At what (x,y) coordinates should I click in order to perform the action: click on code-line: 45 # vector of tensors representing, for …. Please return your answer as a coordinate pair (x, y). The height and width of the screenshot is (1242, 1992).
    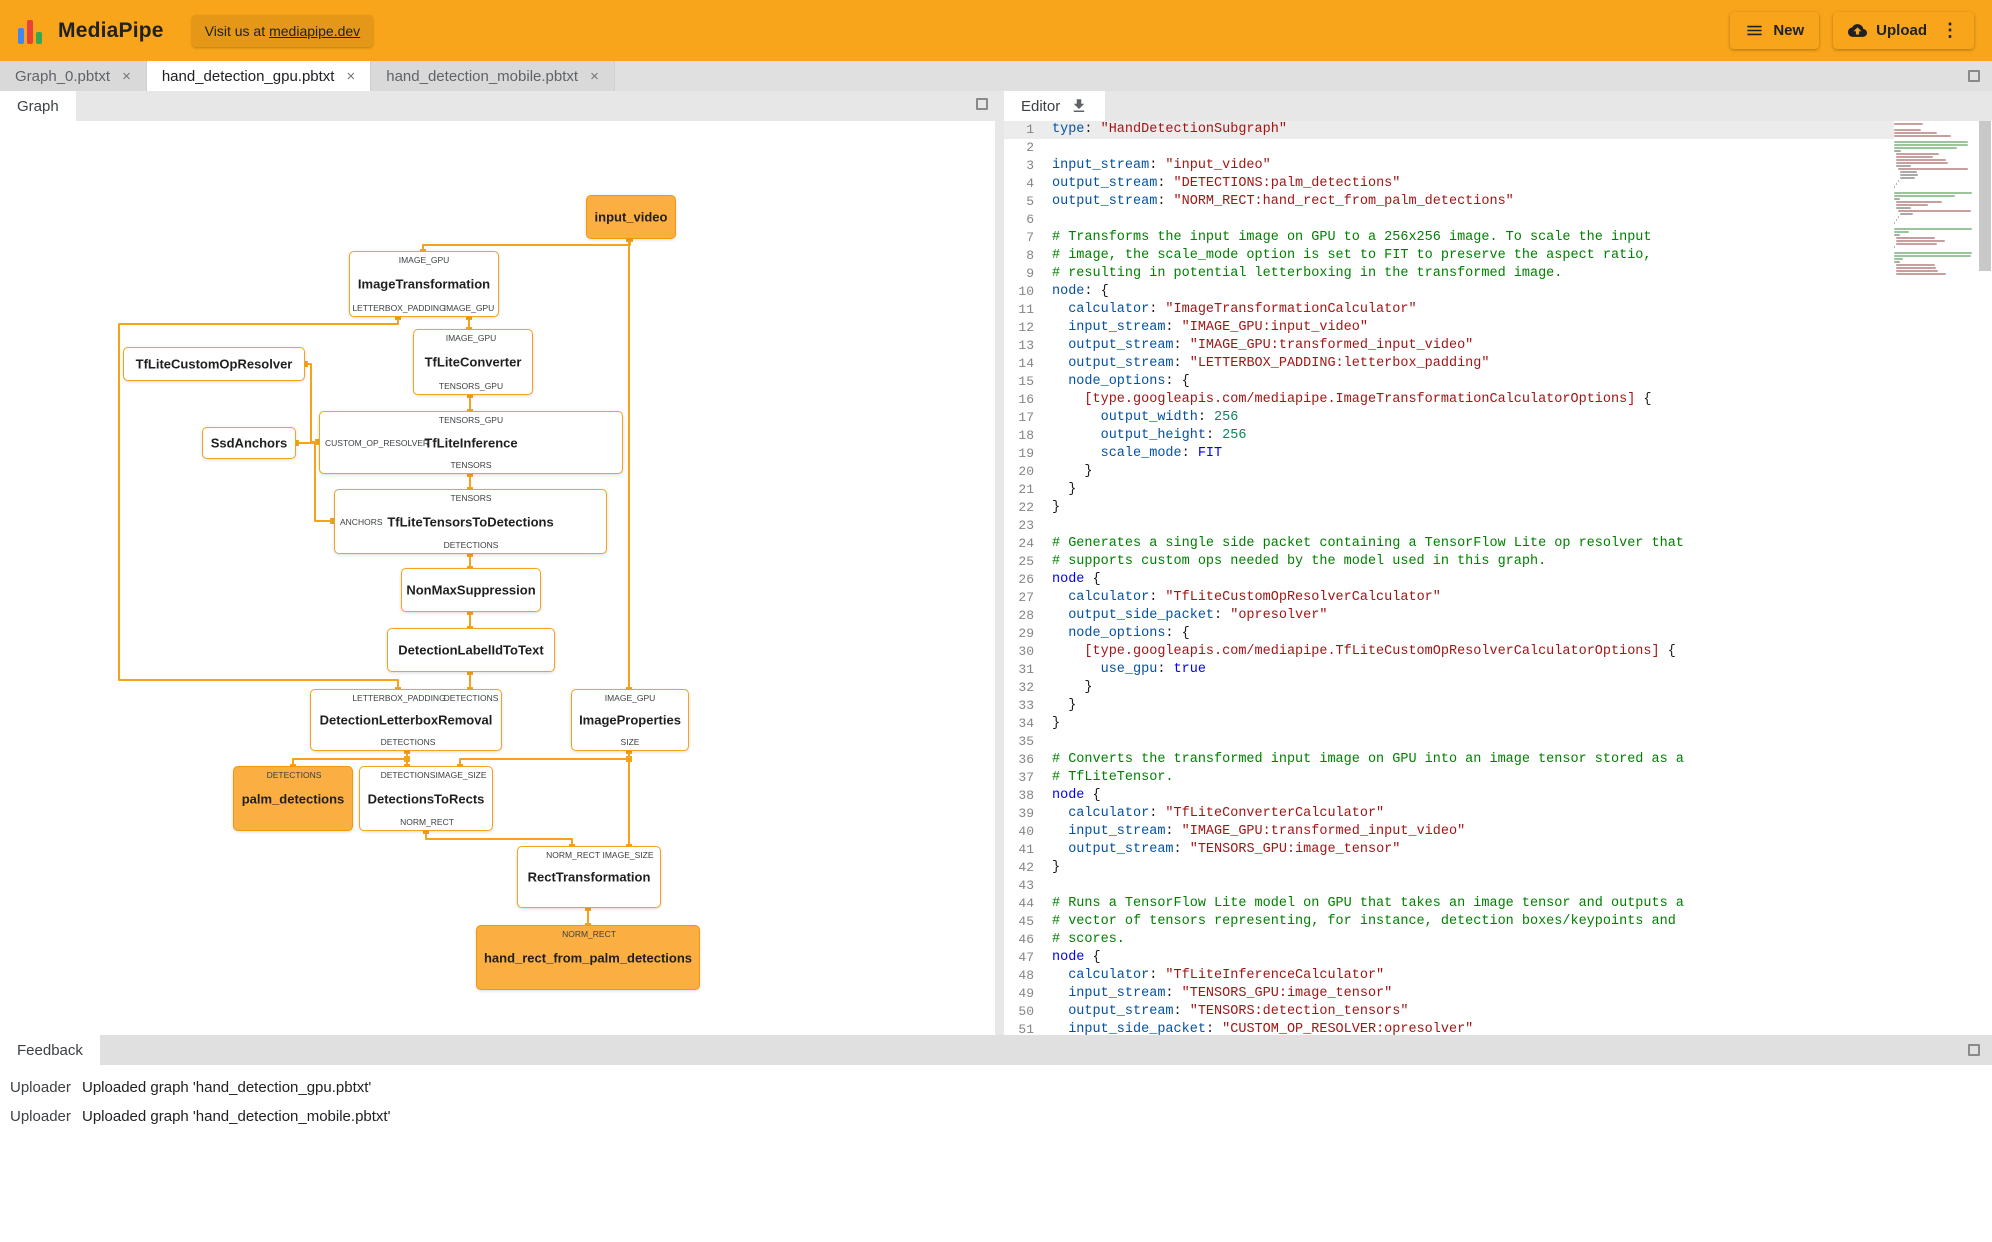
    Looking at the image, I should click on (1449, 922).